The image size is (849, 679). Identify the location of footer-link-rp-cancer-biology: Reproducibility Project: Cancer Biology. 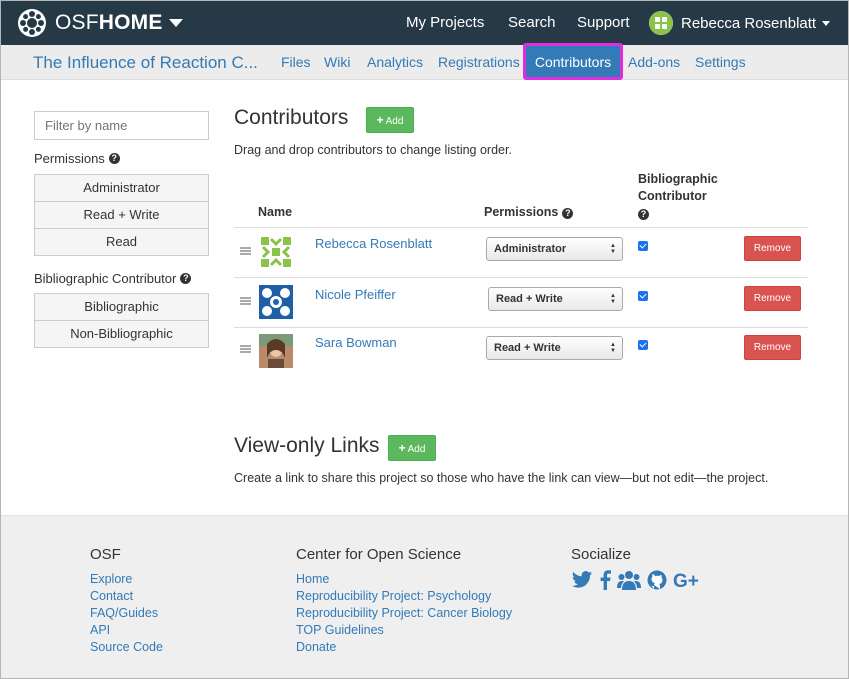
(404, 613).